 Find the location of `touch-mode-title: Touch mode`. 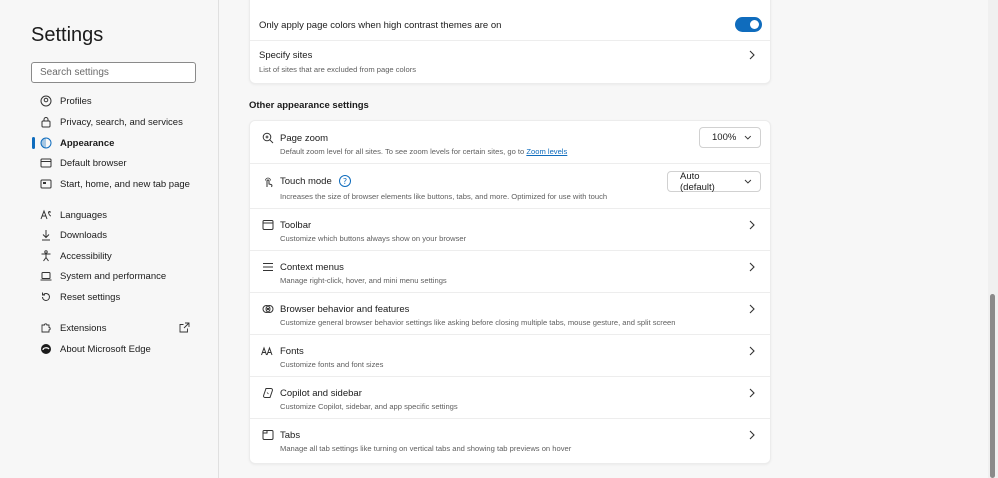

touch-mode-title: Touch mode is located at coordinates (306, 181).